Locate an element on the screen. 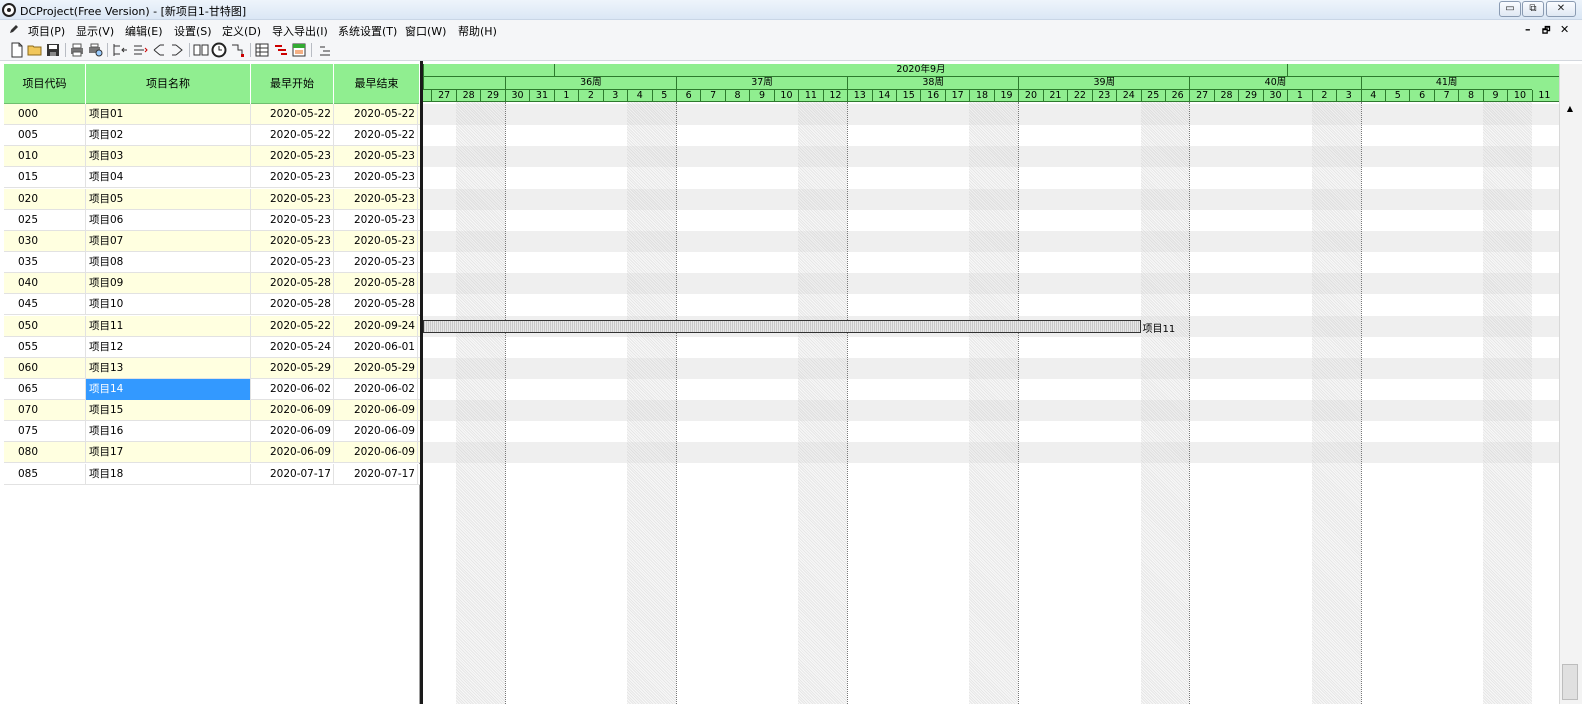 This screenshot has height=704, width=1582. link-icon is located at coordinates (159, 50).